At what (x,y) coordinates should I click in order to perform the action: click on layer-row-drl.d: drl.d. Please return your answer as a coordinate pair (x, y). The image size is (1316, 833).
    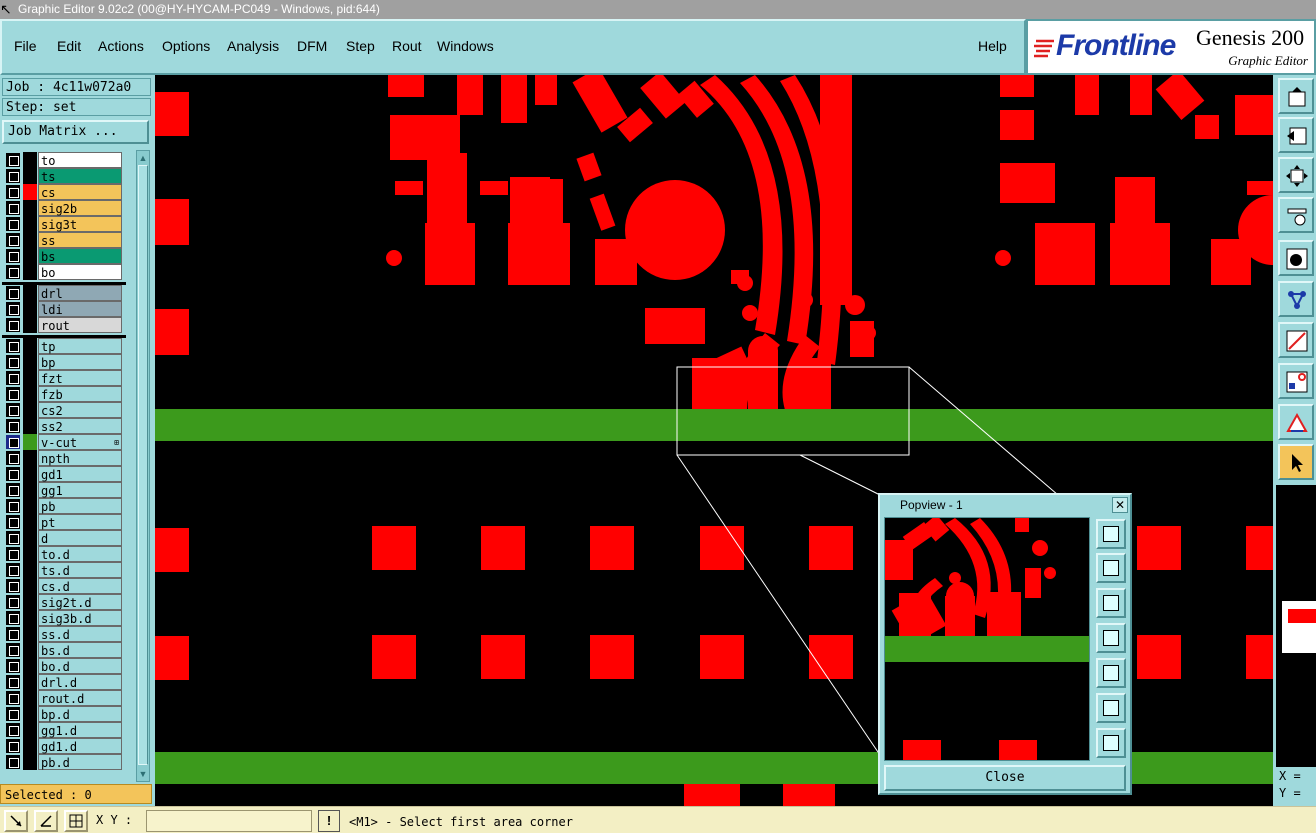
    Looking at the image, I should click on (64, 682).